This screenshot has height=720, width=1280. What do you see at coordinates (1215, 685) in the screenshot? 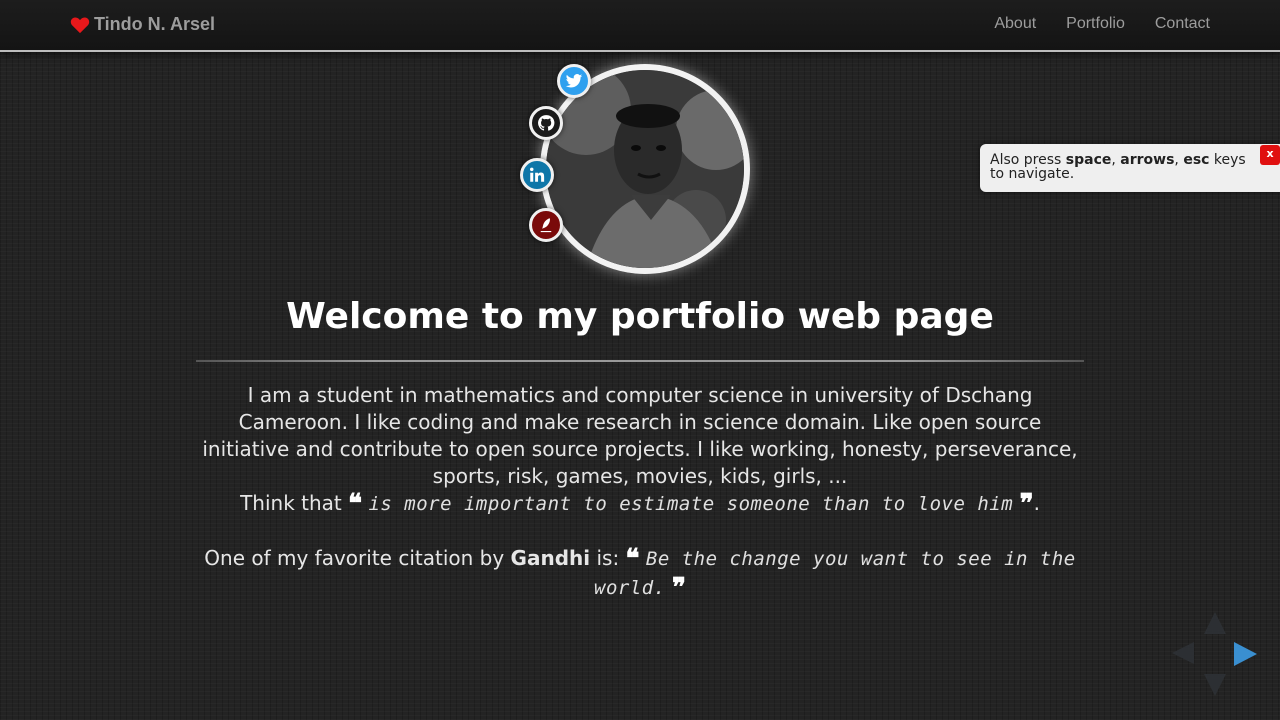
I see `nav-down-arrow-icon` at bounding box center [1215, 685].